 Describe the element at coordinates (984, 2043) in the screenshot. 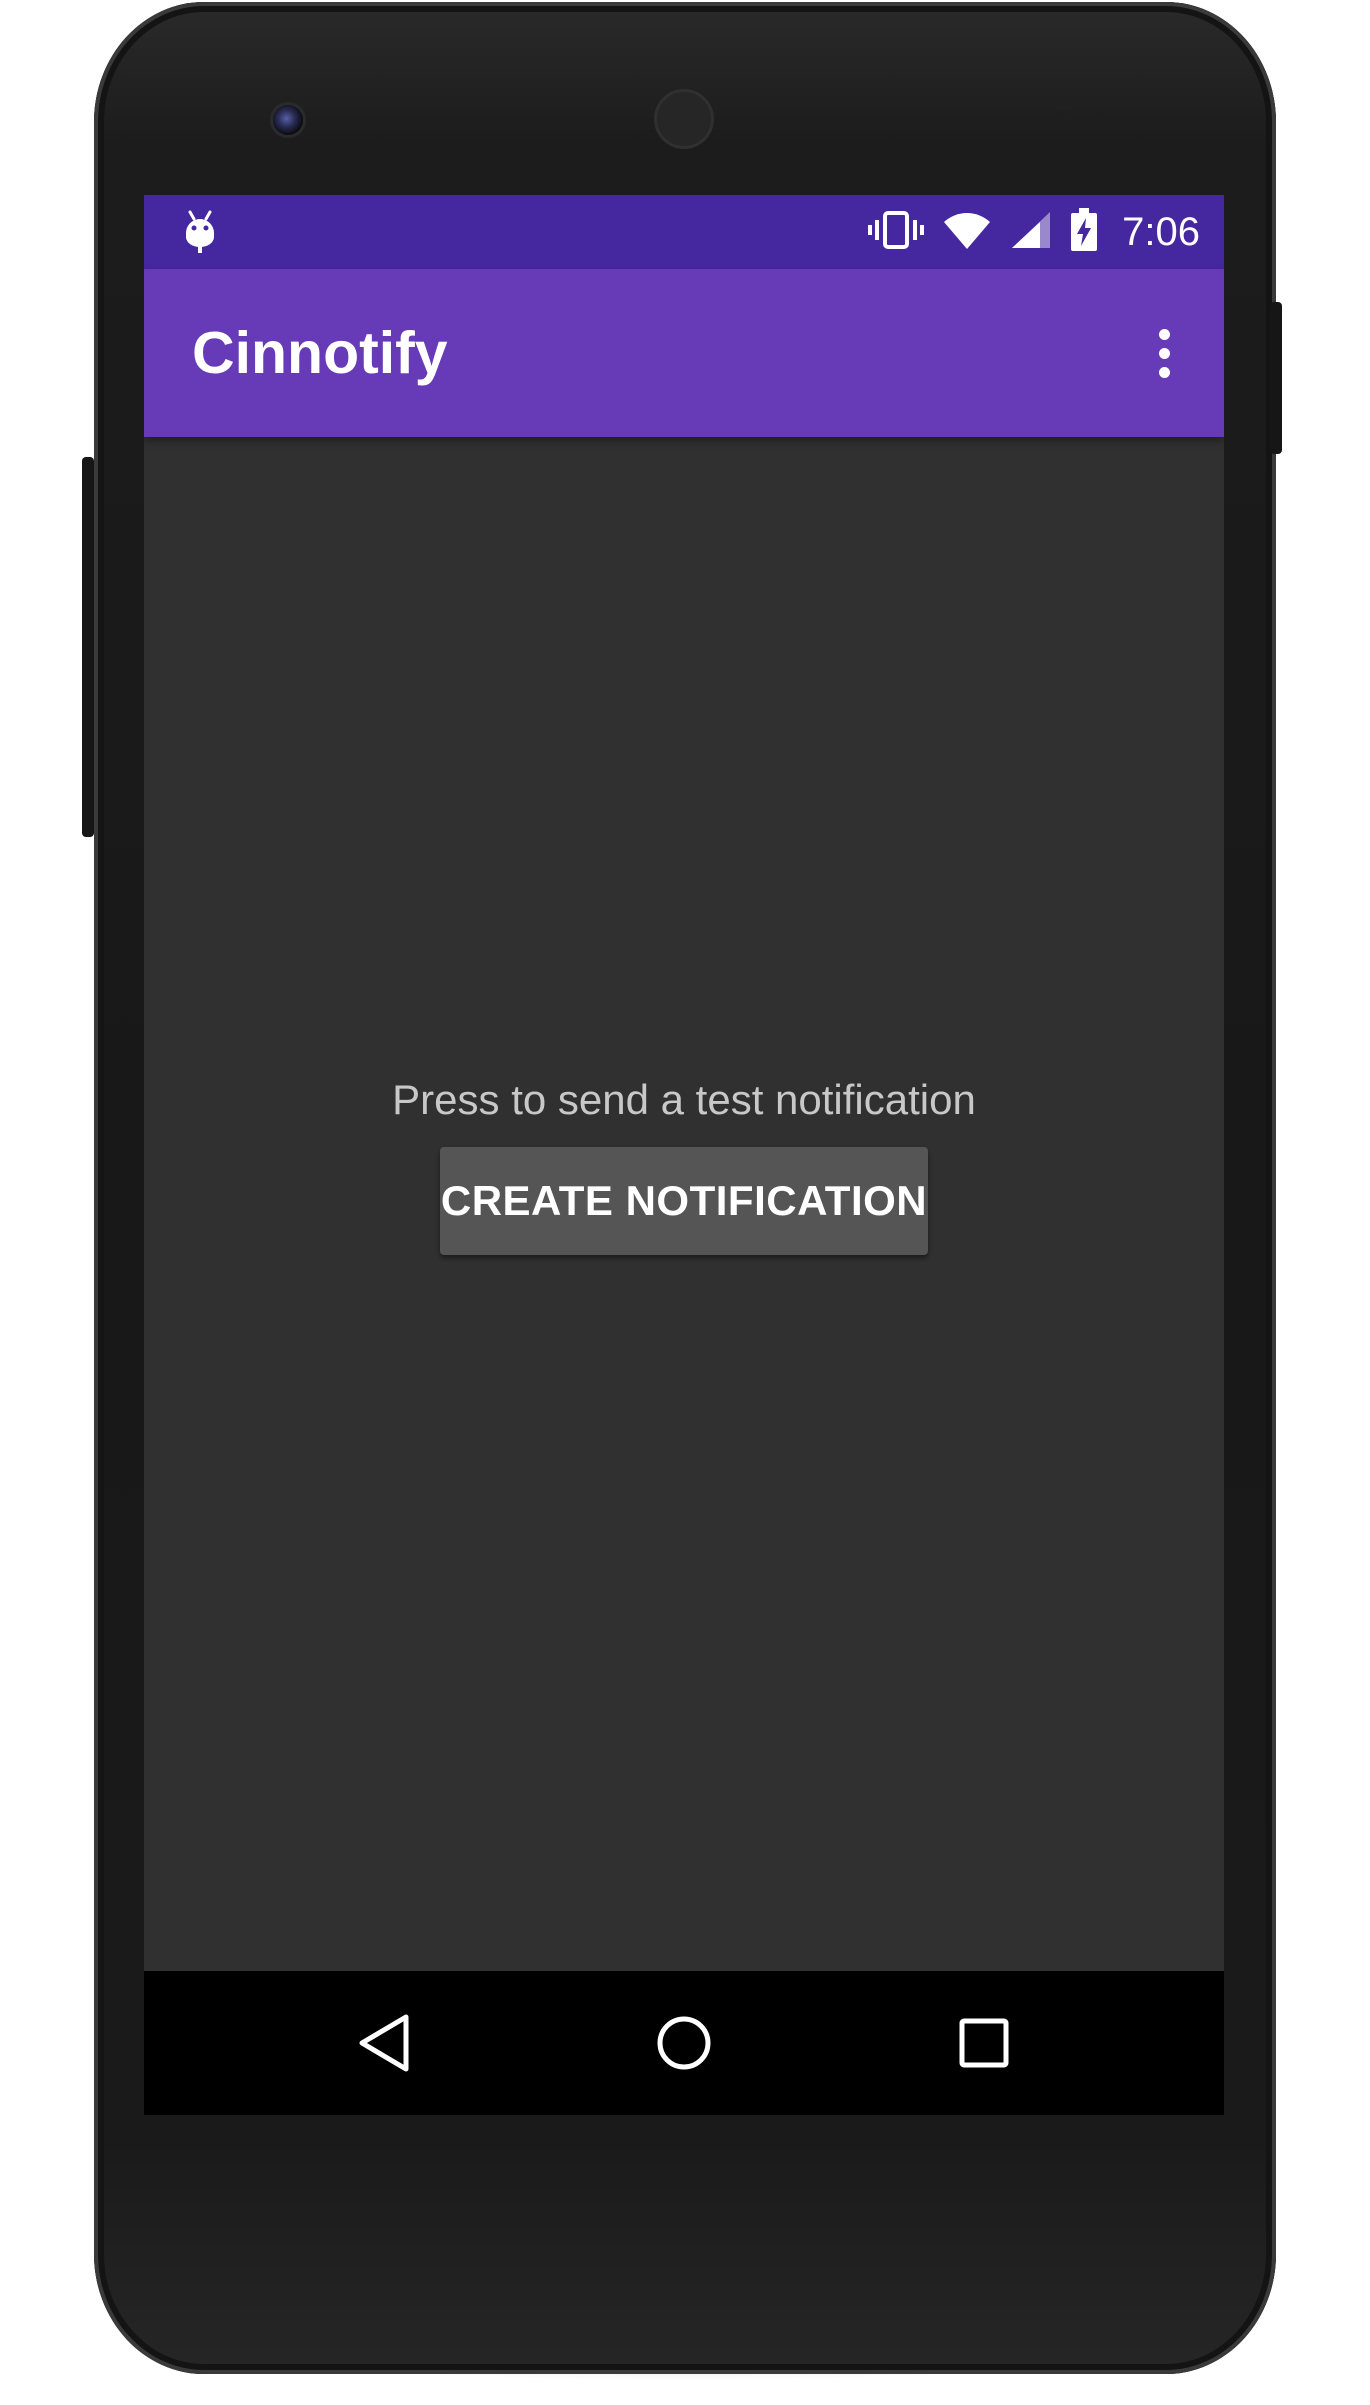

I see `recents-icon` at that location.